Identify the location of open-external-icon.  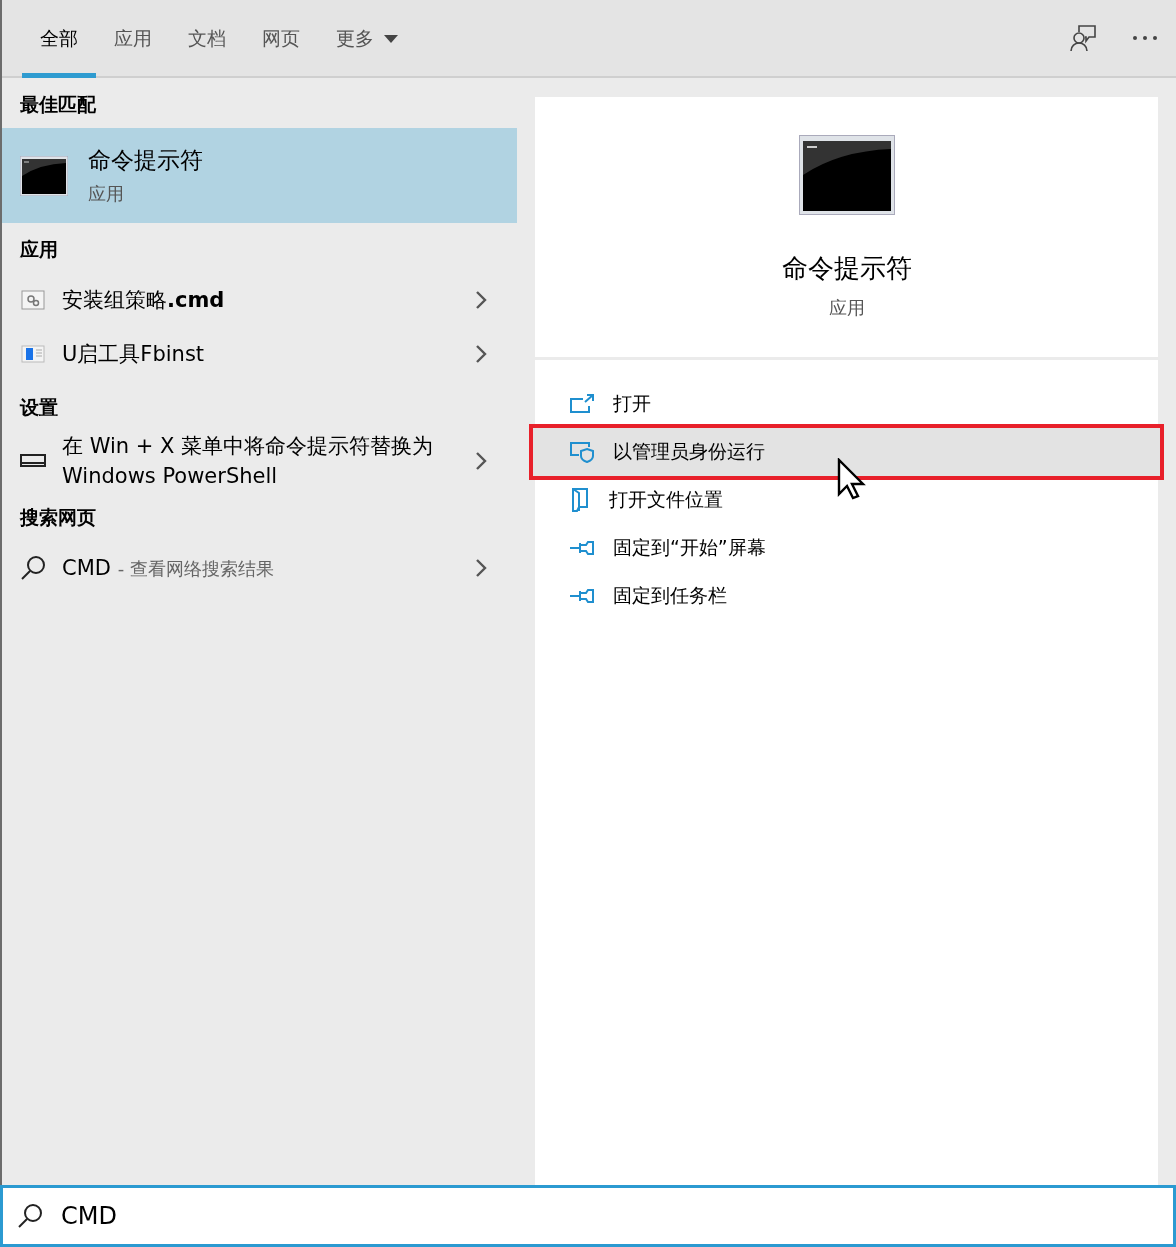
(582, 404).